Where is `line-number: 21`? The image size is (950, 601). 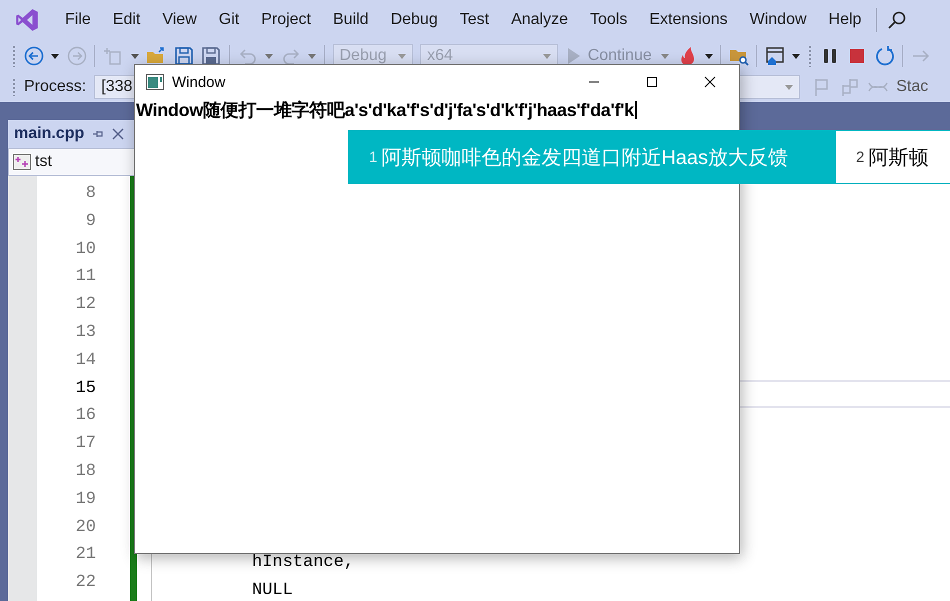 line-number: 21 is located at coordinates (85, 555).